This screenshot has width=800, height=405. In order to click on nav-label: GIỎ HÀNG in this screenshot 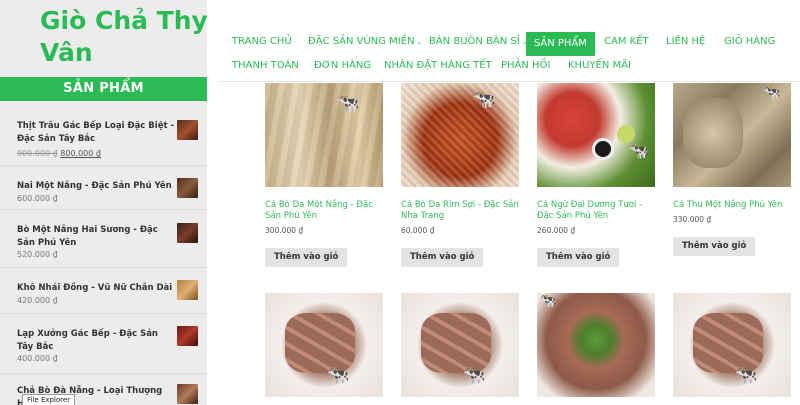, I will do `click(750, 41)`.